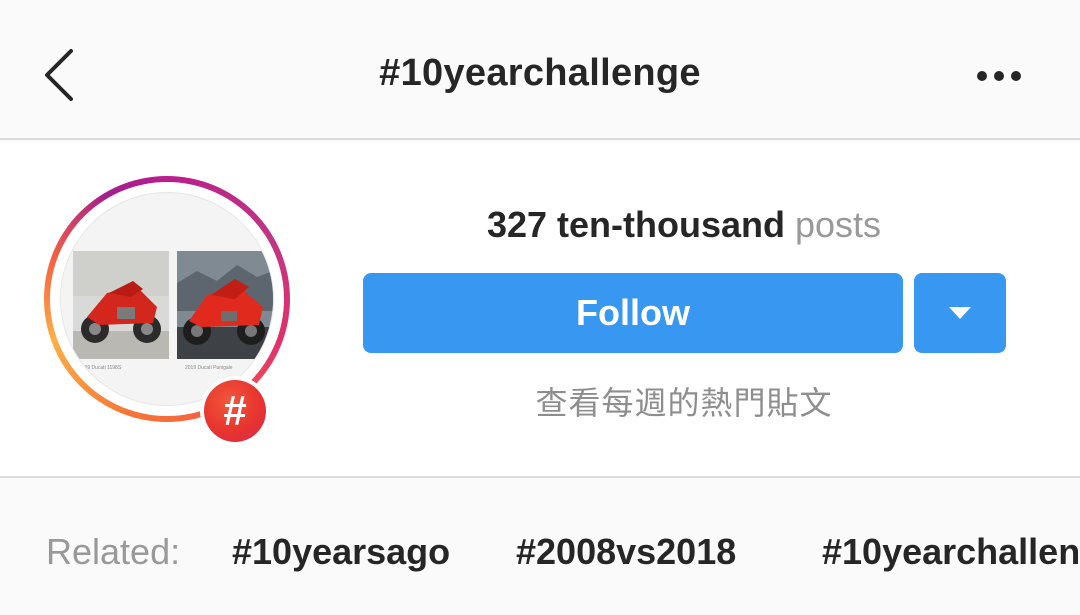 This screenshot has height=615, width=1080. Describe the element at coordinates (341, 552) in the screenshot. I see `related-tag: #10yearsago` at that location.